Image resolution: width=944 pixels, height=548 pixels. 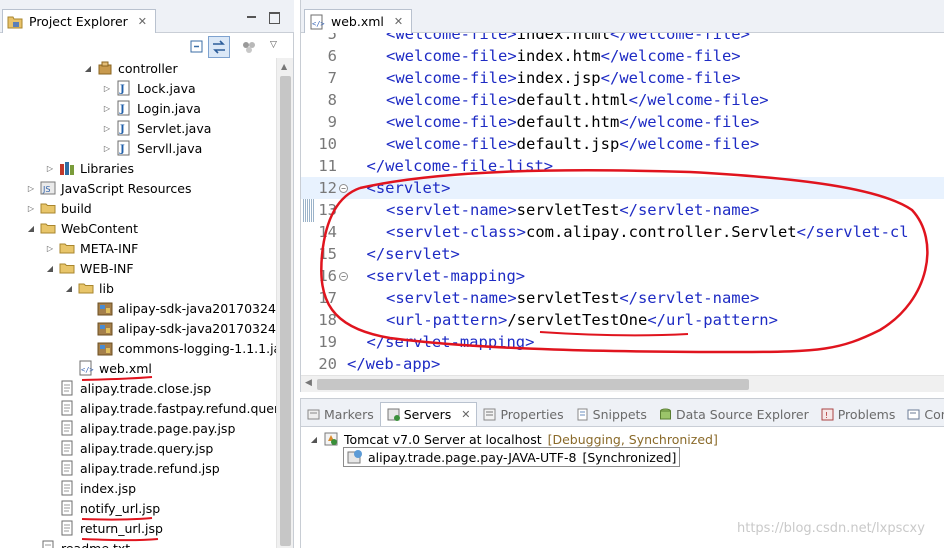 I want to click on scroll-up-icon: ▲, so click(x=284, y=66).